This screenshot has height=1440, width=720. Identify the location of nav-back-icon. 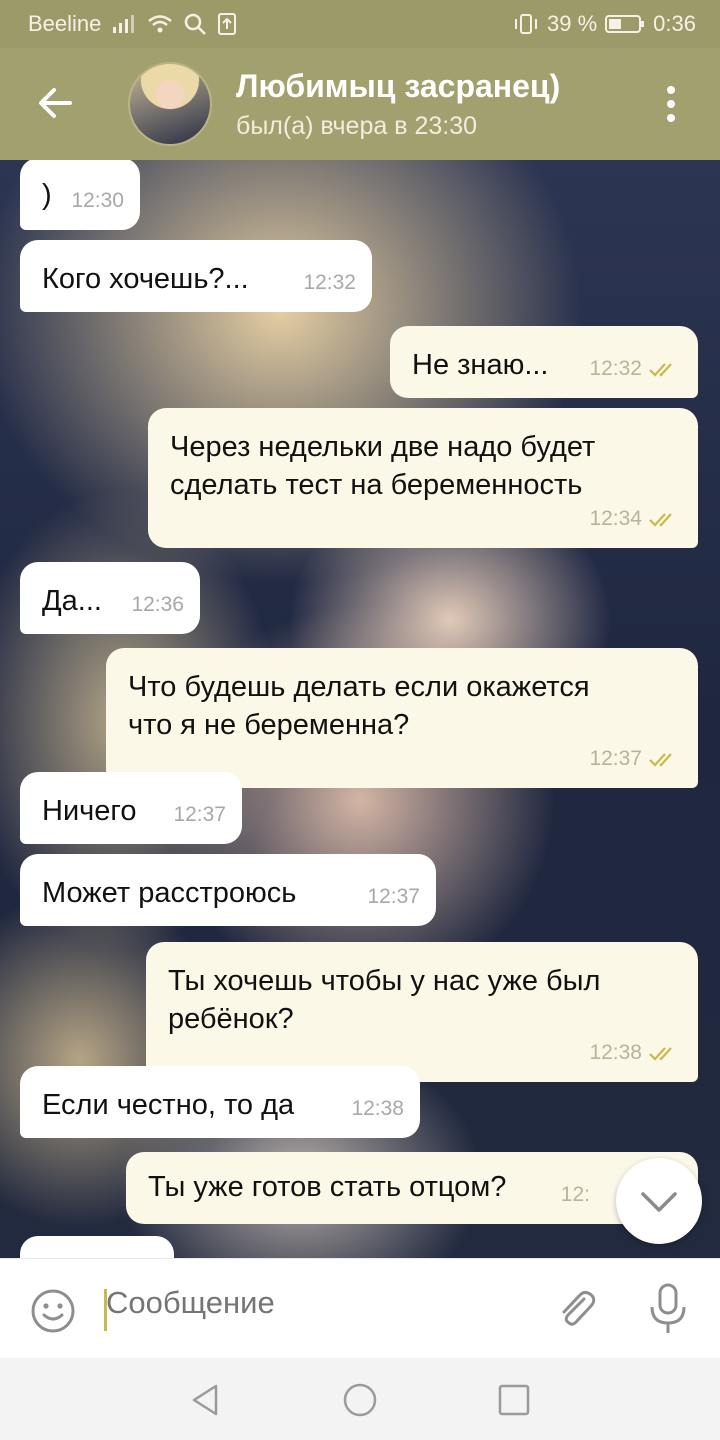
(206, 1400).